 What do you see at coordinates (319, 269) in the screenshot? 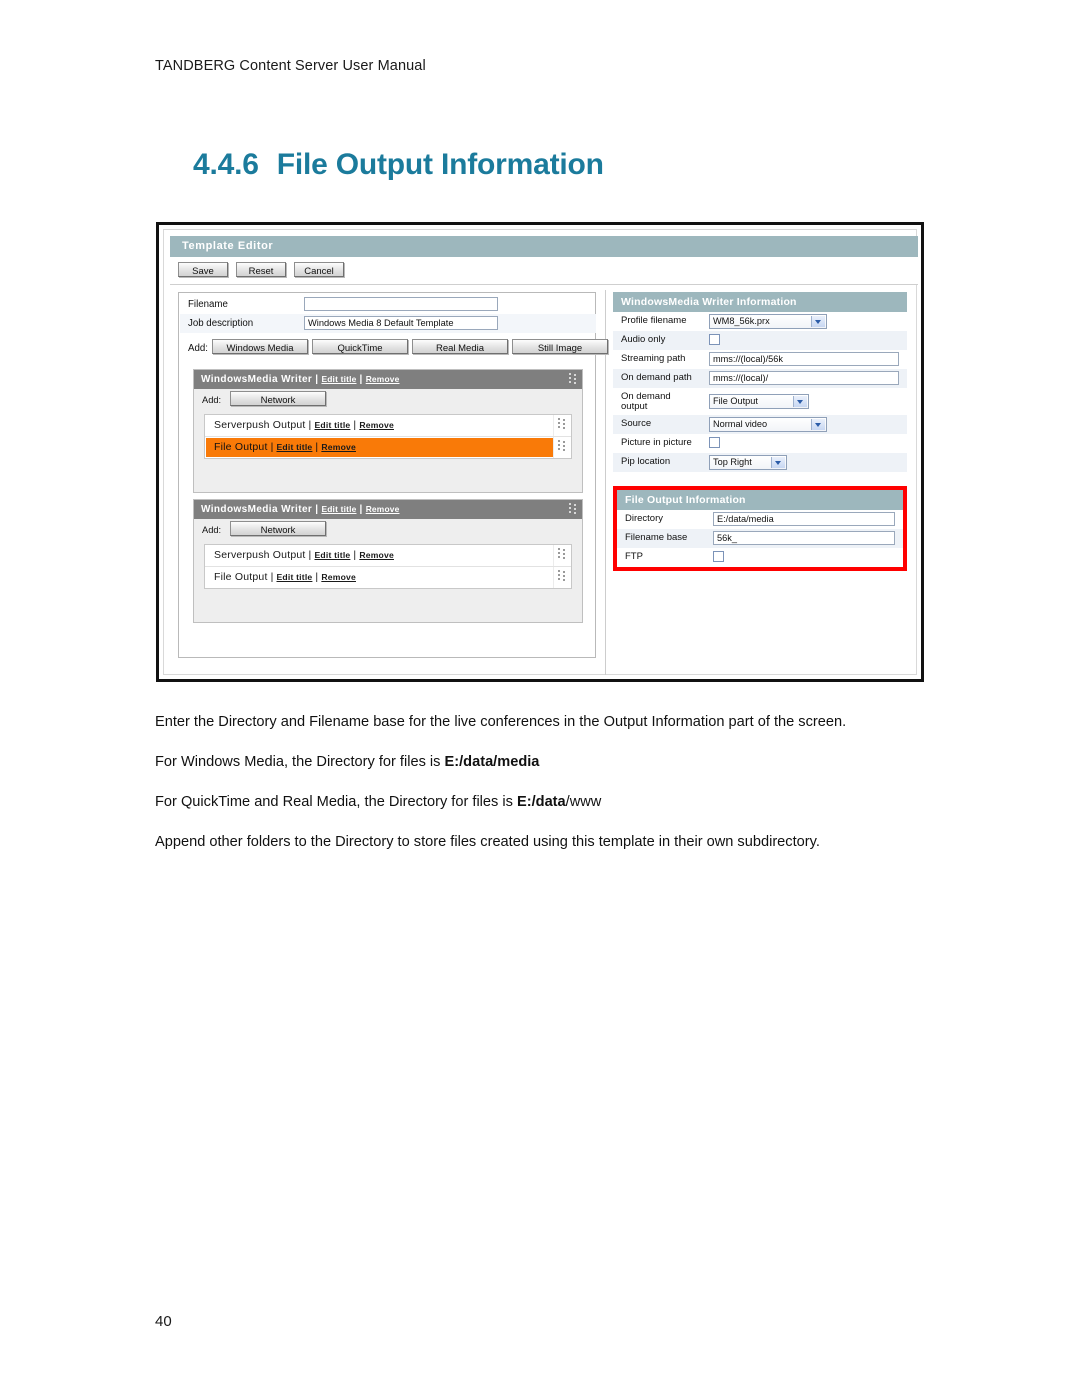
I see `cancel-button: Cancel` at bounding box center [319, 269].